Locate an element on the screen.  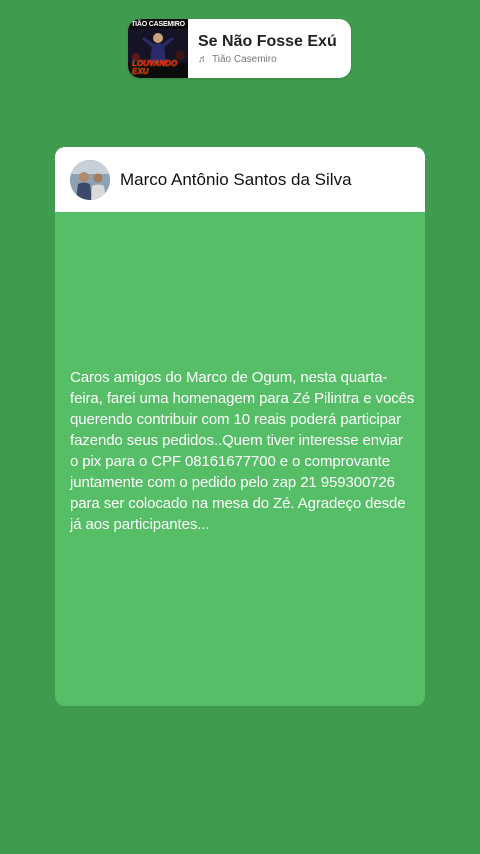
avatar is located at coordinates (90, 179).